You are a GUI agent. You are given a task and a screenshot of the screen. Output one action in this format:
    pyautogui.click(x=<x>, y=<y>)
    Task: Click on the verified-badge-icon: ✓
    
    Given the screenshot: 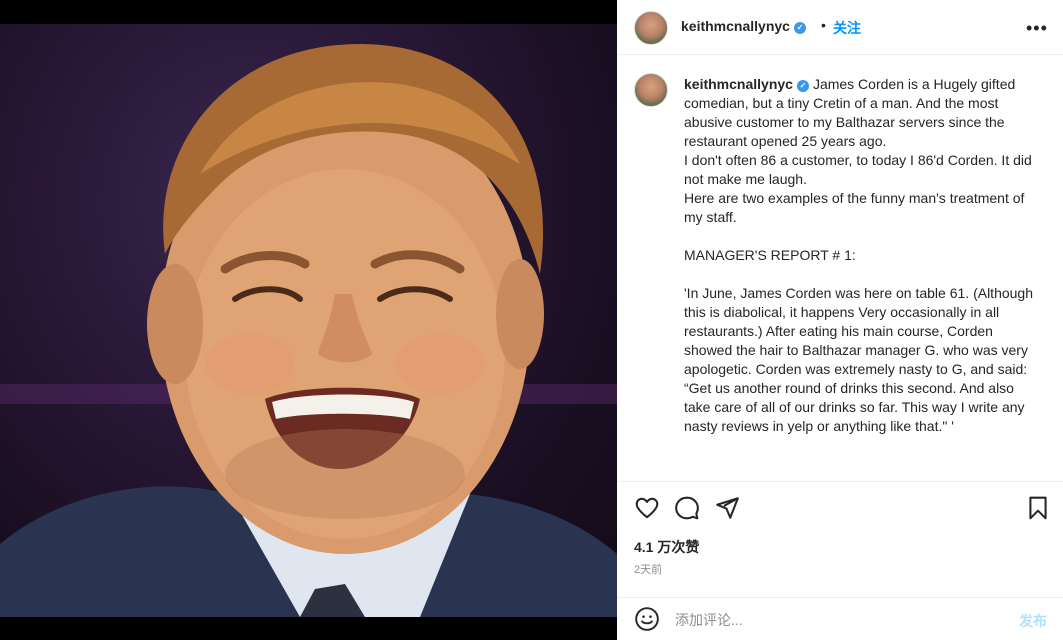 What is the action you would take?
    pyautogui.click(x=799, y=28)
    